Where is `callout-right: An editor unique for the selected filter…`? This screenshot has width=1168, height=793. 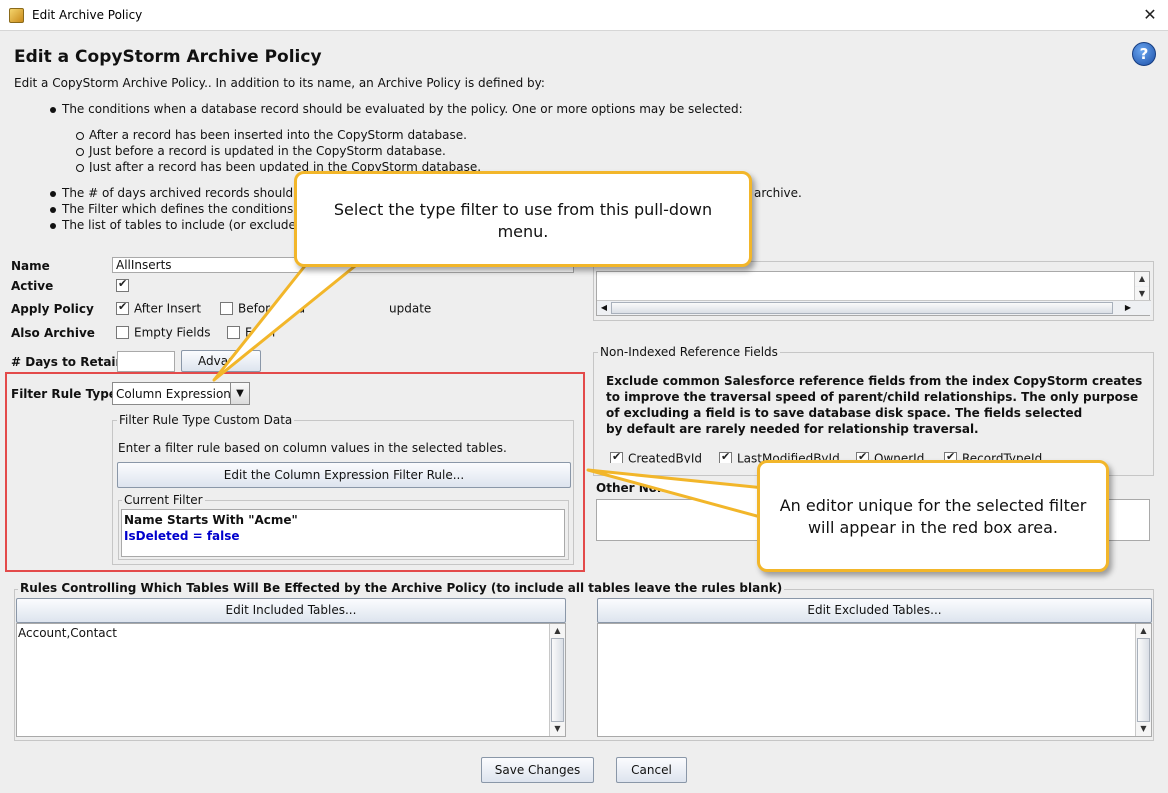 callout-right: An editor unique for the selected filter… is located at coordinates (933, 516).